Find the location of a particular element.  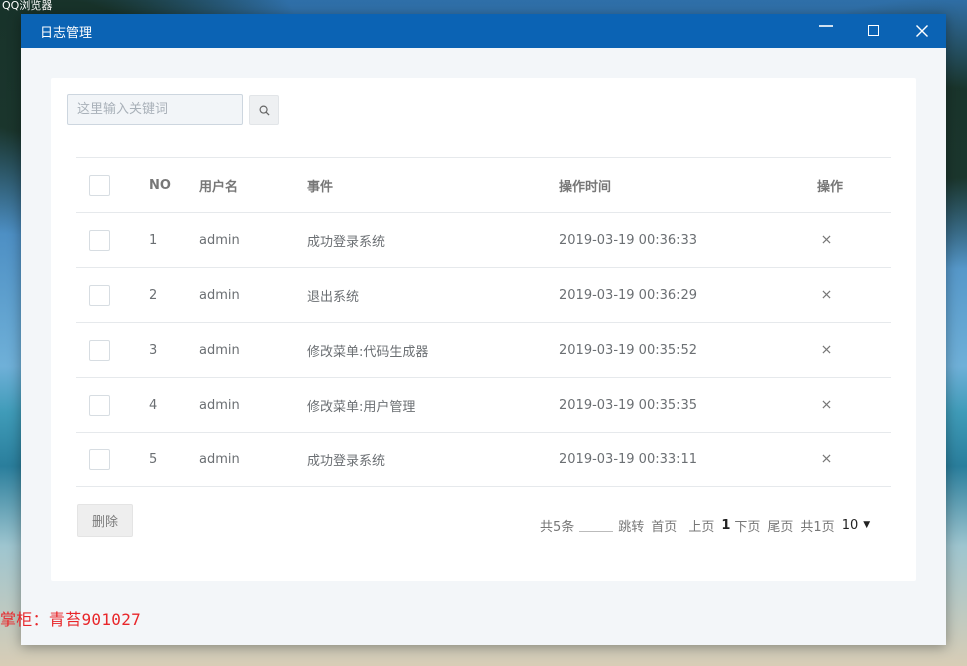

maximize-button is located at coordinates (874, 31).